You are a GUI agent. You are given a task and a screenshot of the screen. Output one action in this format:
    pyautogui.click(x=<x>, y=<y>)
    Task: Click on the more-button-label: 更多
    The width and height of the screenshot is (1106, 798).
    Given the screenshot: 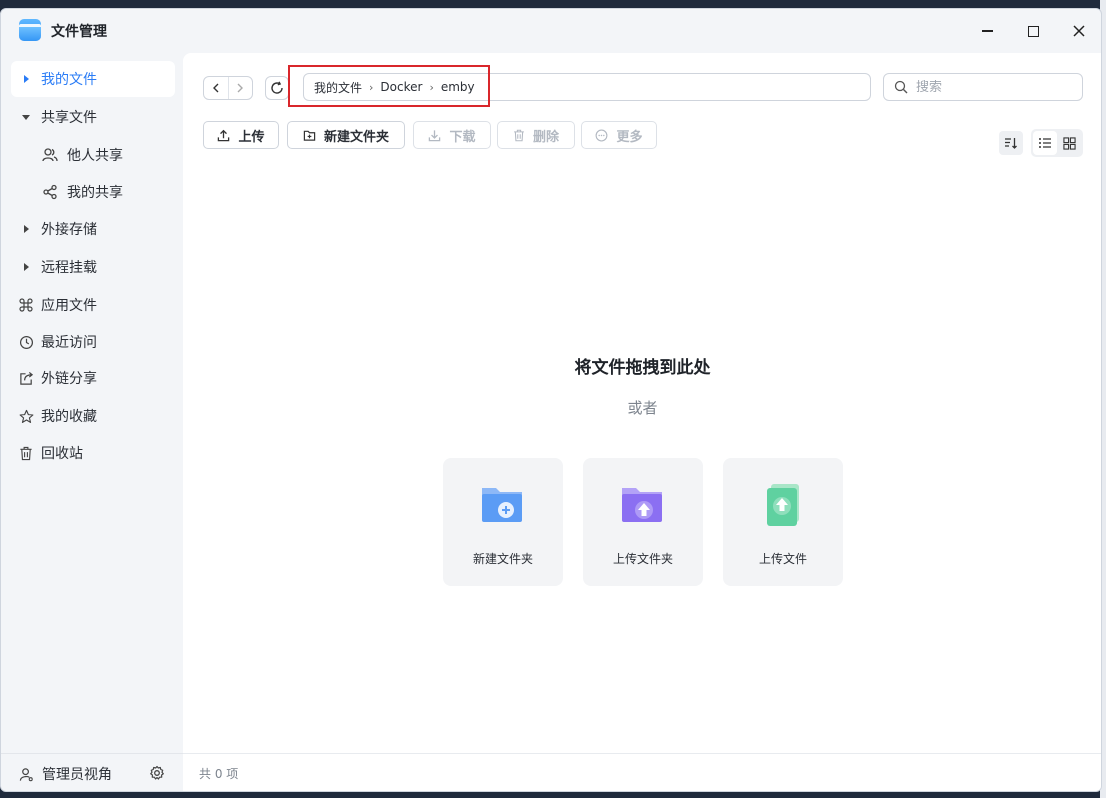 What is the action you would take?
    pyautogui.click(x=629, y=137)
    